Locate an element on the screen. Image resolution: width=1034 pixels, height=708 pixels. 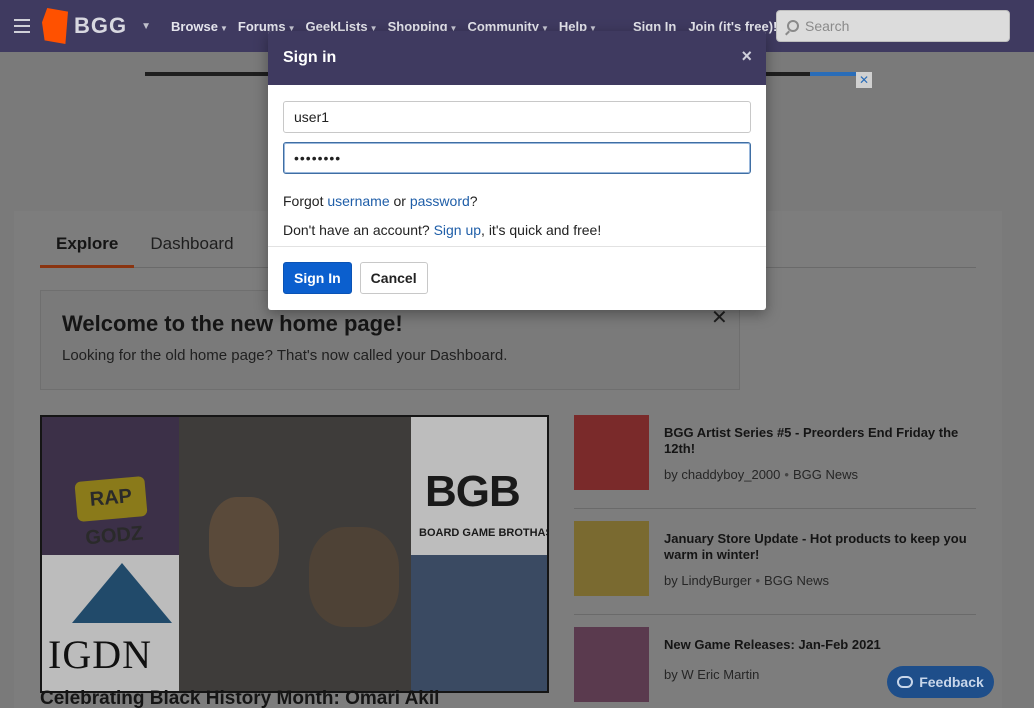
signup-suffix: , it's quick and free! is located at coordinates (541, 230).